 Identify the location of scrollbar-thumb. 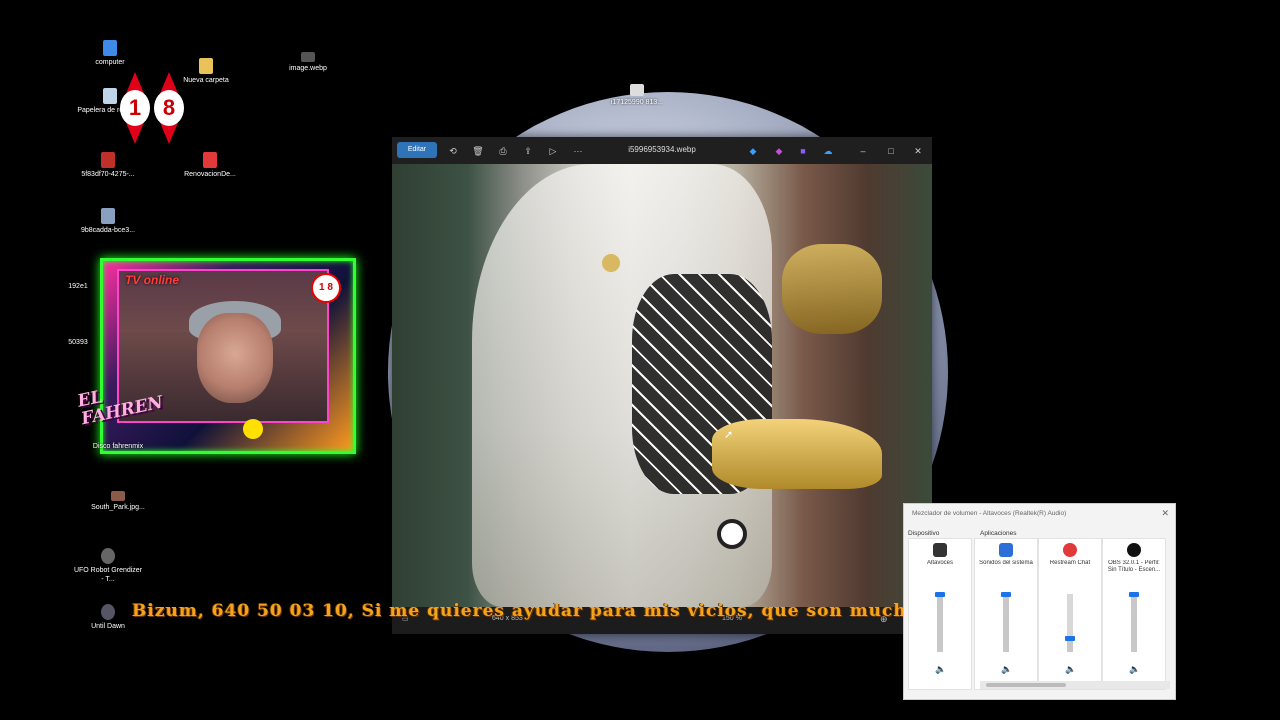
(1026, 685).